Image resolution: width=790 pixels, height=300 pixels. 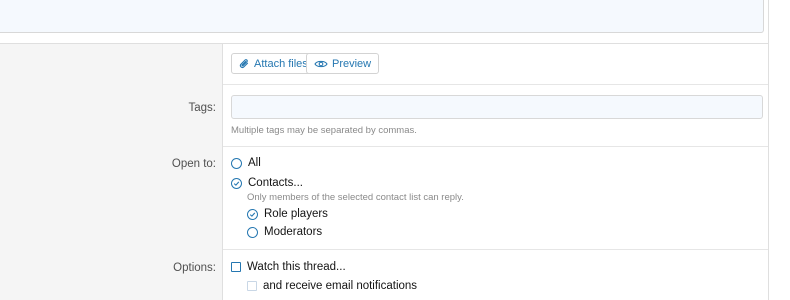 I want to click on email-notifications-checkbox: and receive email notifications, so click(x=332, y=286).